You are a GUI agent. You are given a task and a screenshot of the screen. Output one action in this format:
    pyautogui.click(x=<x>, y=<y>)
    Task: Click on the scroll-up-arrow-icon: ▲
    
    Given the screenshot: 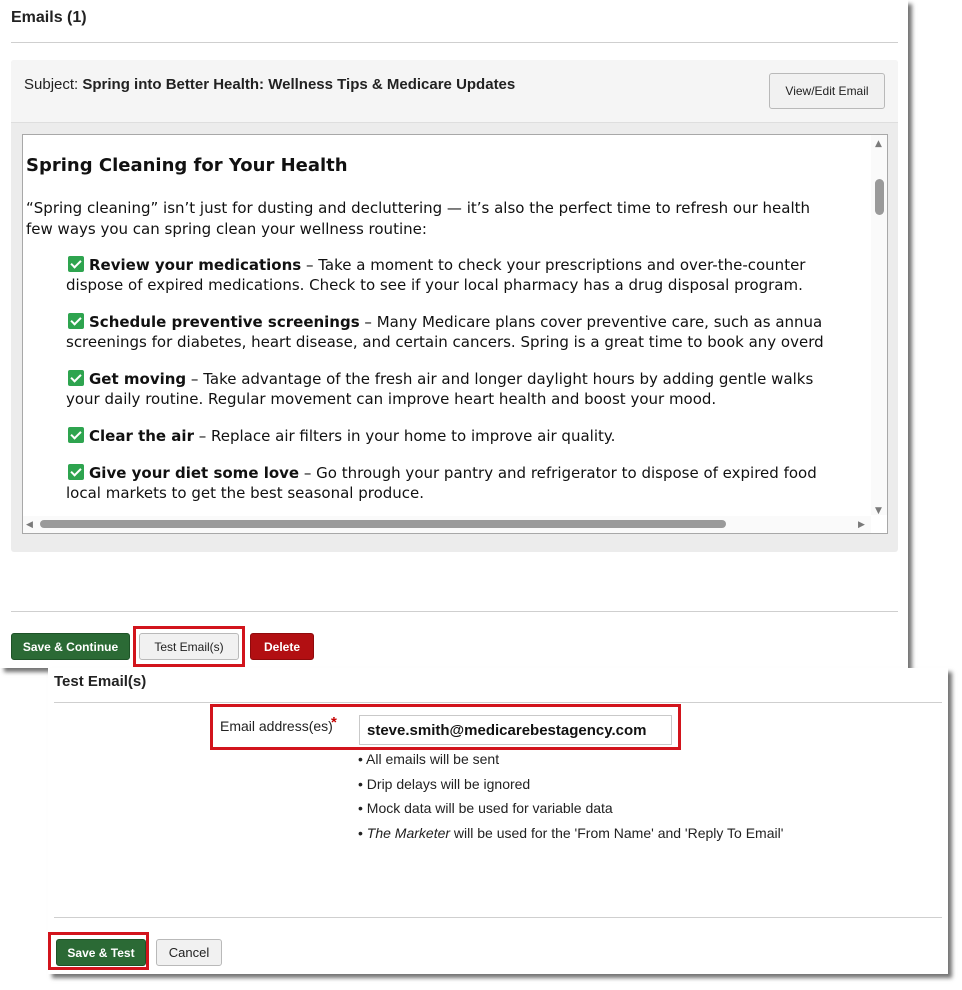 What is the action you would take?
    pyautogui.click(x=878, y=144)
    